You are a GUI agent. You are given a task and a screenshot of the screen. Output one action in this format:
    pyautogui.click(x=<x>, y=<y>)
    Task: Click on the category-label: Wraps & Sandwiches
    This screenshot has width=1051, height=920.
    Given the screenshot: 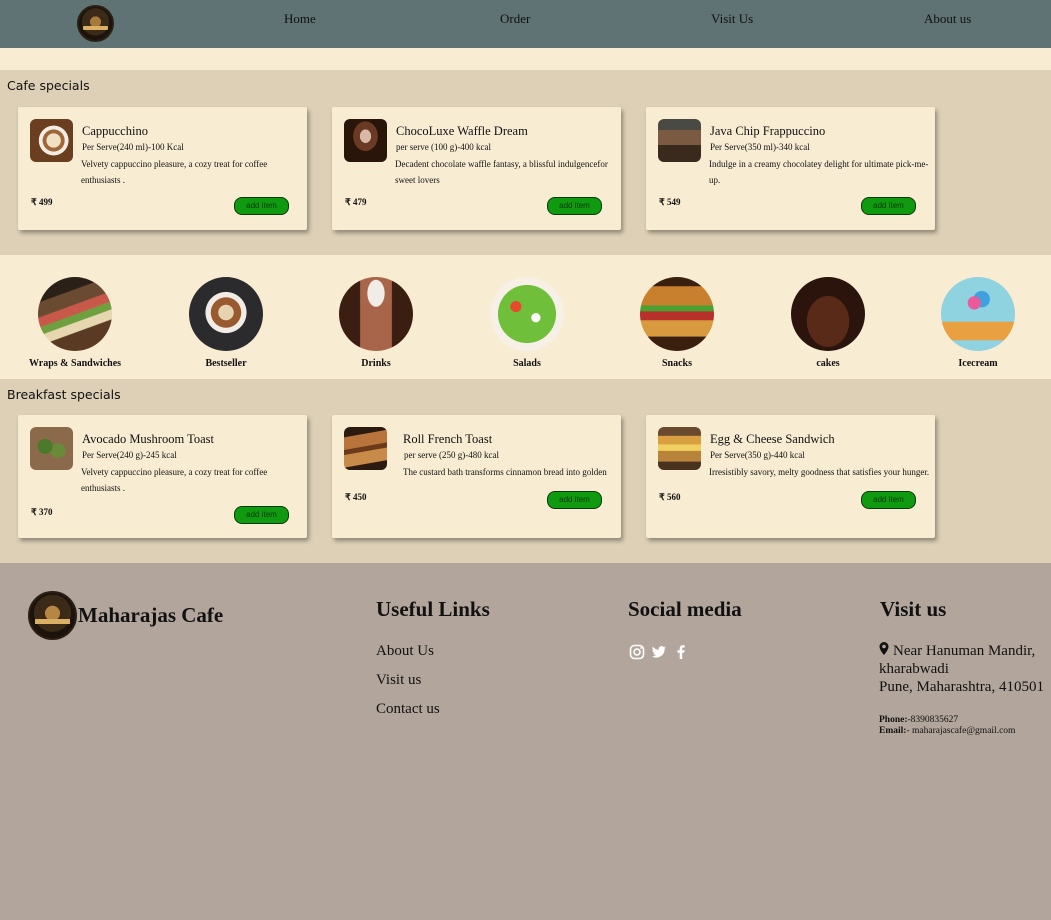 What is the action you would take?
    pyautogui.click(x=75, y=363)
    